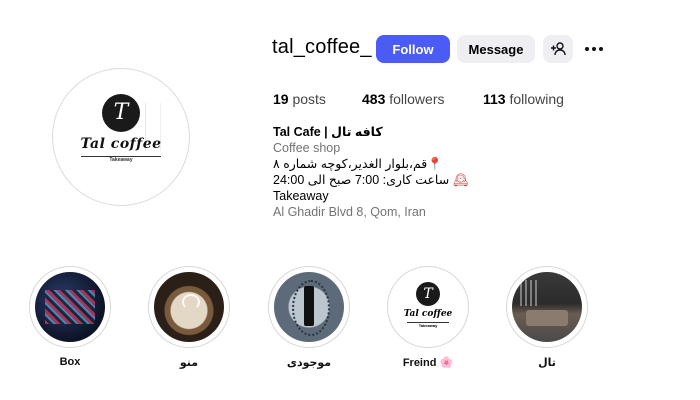  I want to click on bio-address-text: قم،بلوار الغدیر،کوچه شماره ۸, so click(350, 164).